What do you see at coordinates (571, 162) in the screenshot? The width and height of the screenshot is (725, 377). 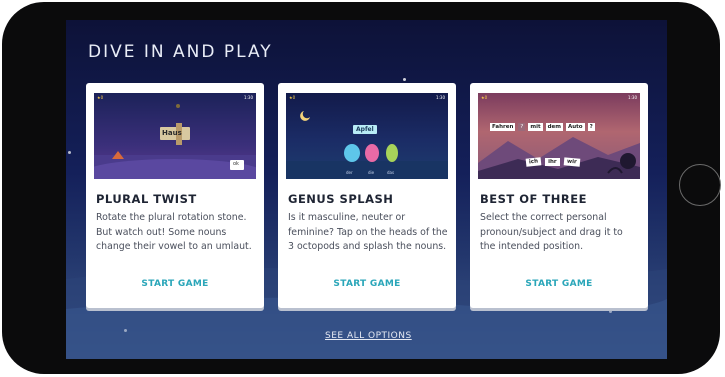 I see `choice-wir: wir` at bounding box center [571, 162].